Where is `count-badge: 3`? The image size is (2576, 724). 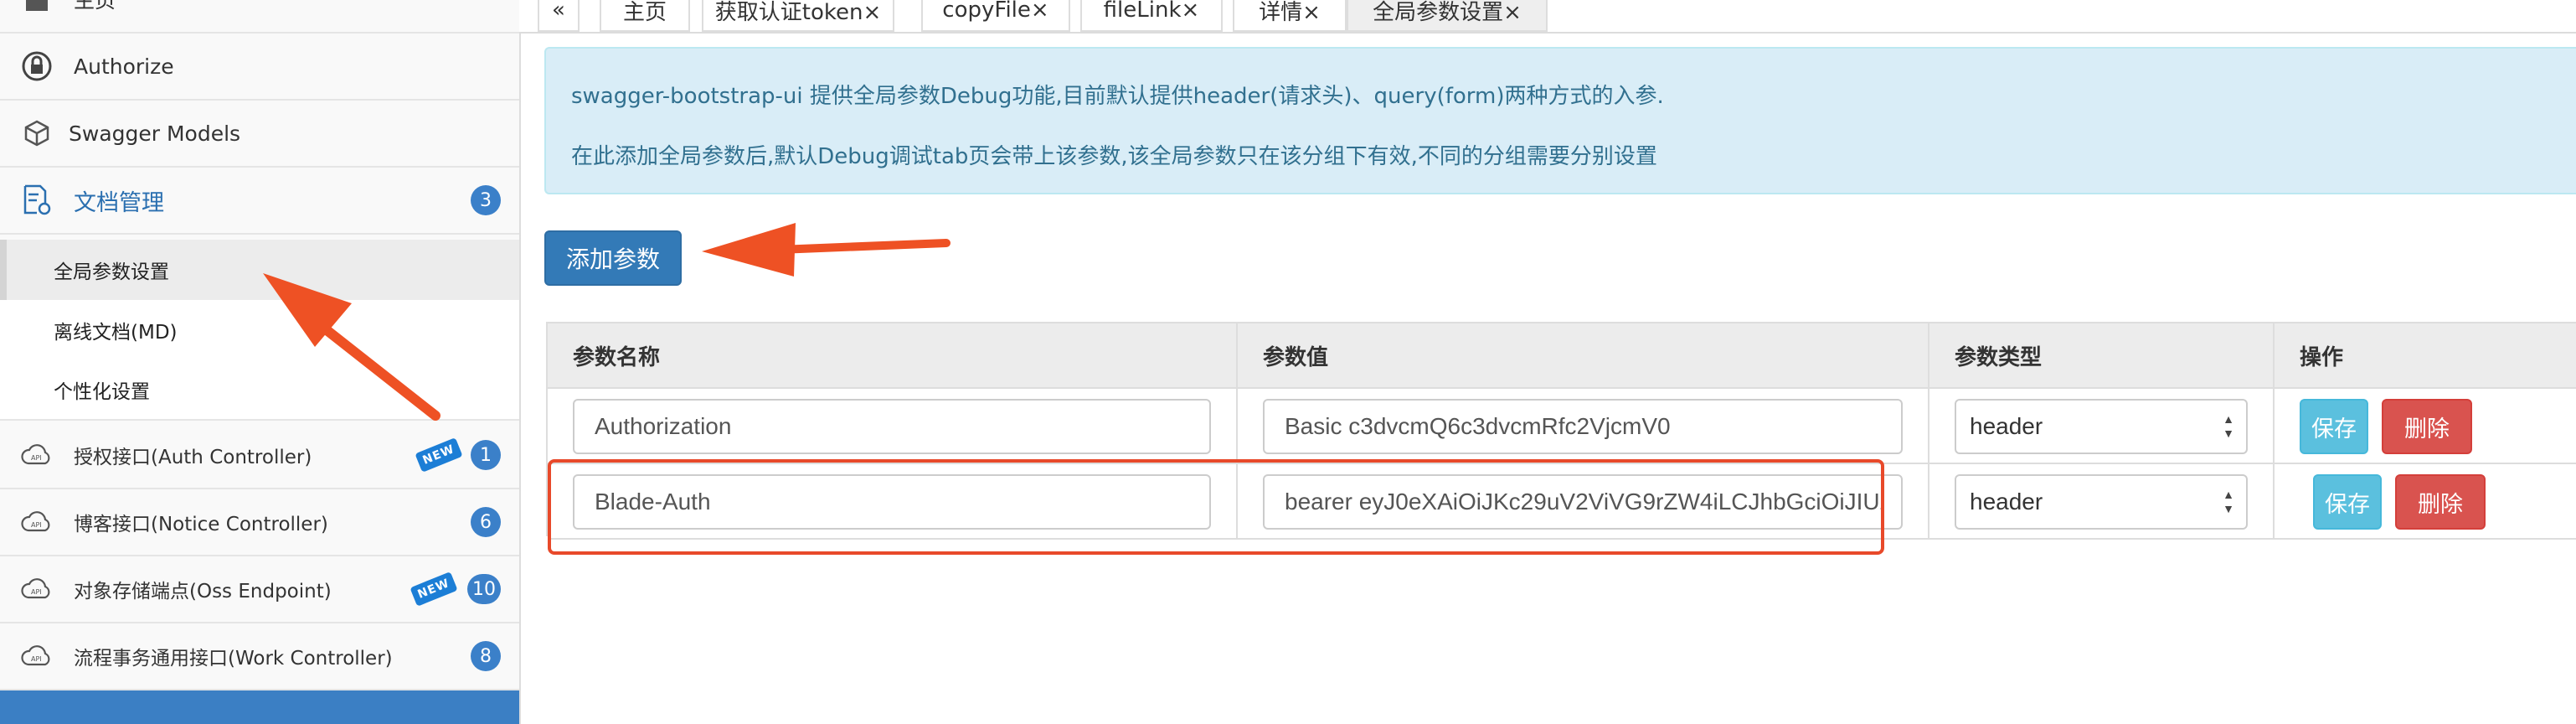 count-badge: 3 is located at coordinates (486, 200).